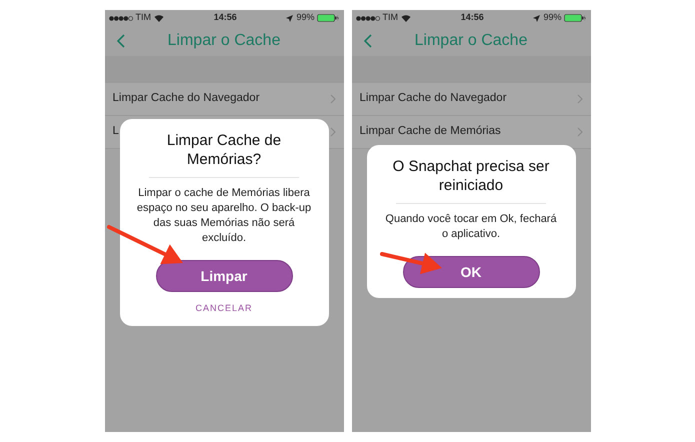 This screenshot has width=695, height=442. I want to click on confirm-button: Limpar, so click(224, 276).